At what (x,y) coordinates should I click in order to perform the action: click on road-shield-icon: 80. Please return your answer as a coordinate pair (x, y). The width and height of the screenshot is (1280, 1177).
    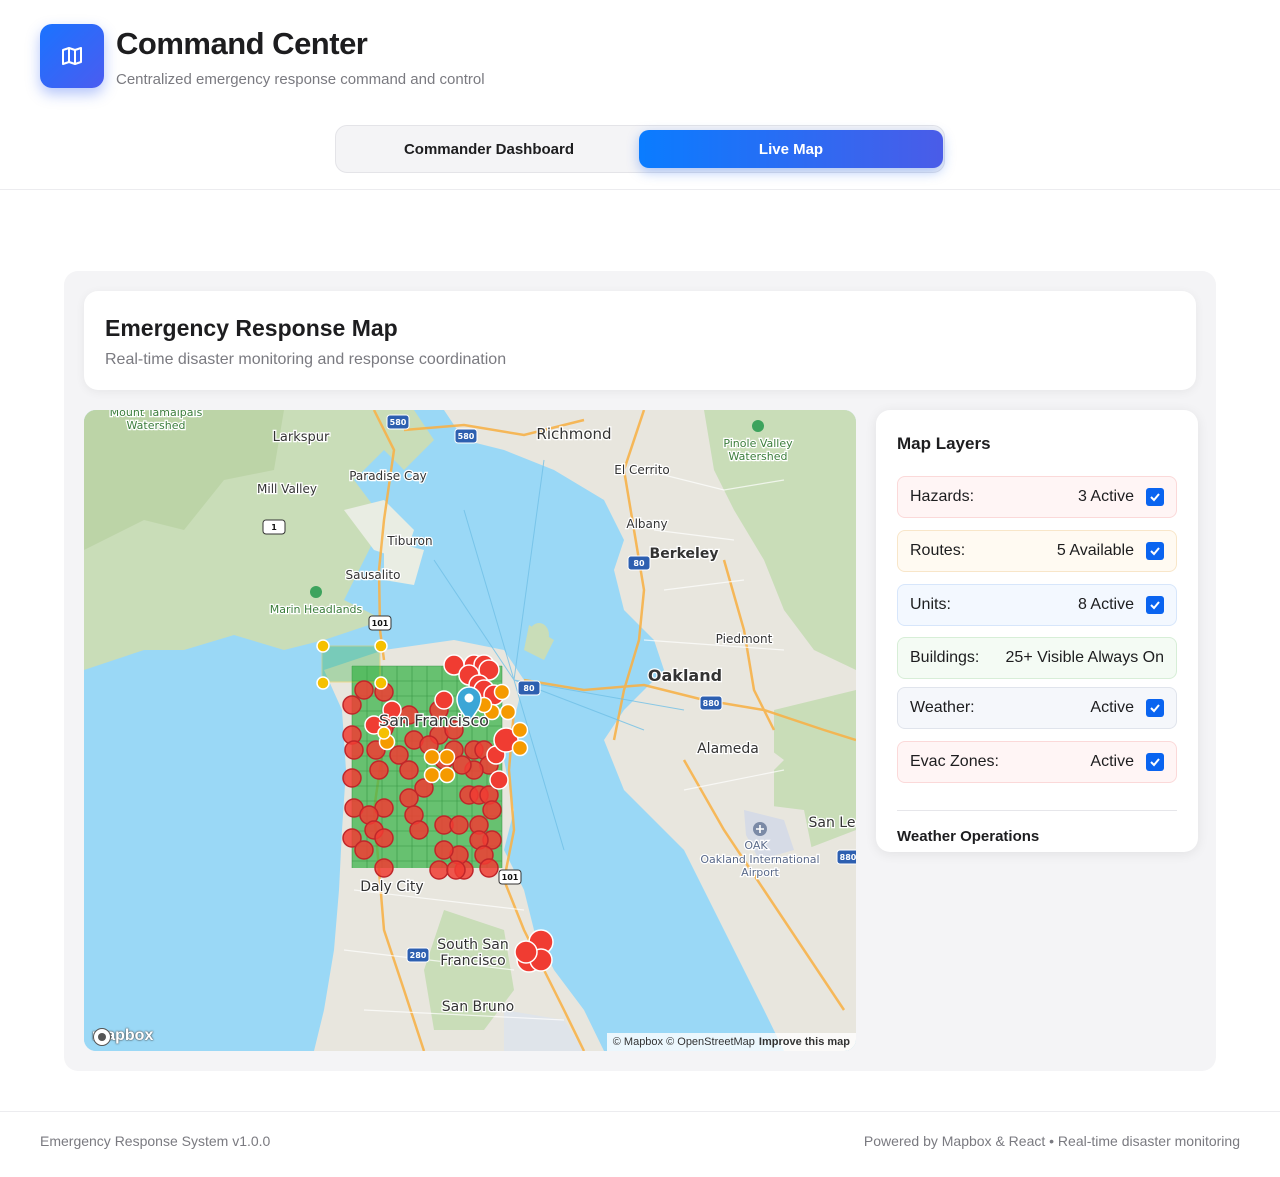
    Looking at the image, I should click on (529, 688).